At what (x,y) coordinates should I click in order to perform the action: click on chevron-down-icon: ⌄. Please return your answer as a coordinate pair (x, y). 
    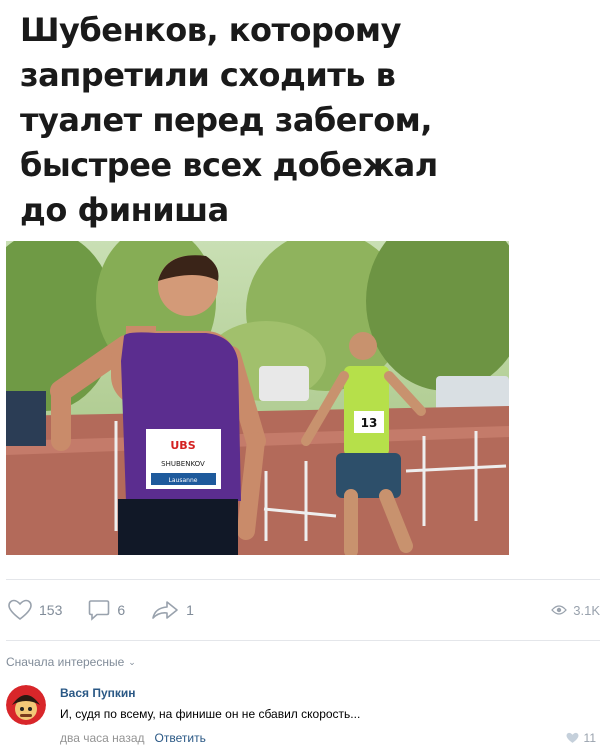
    Looking at the image, I should click on (132, 661).